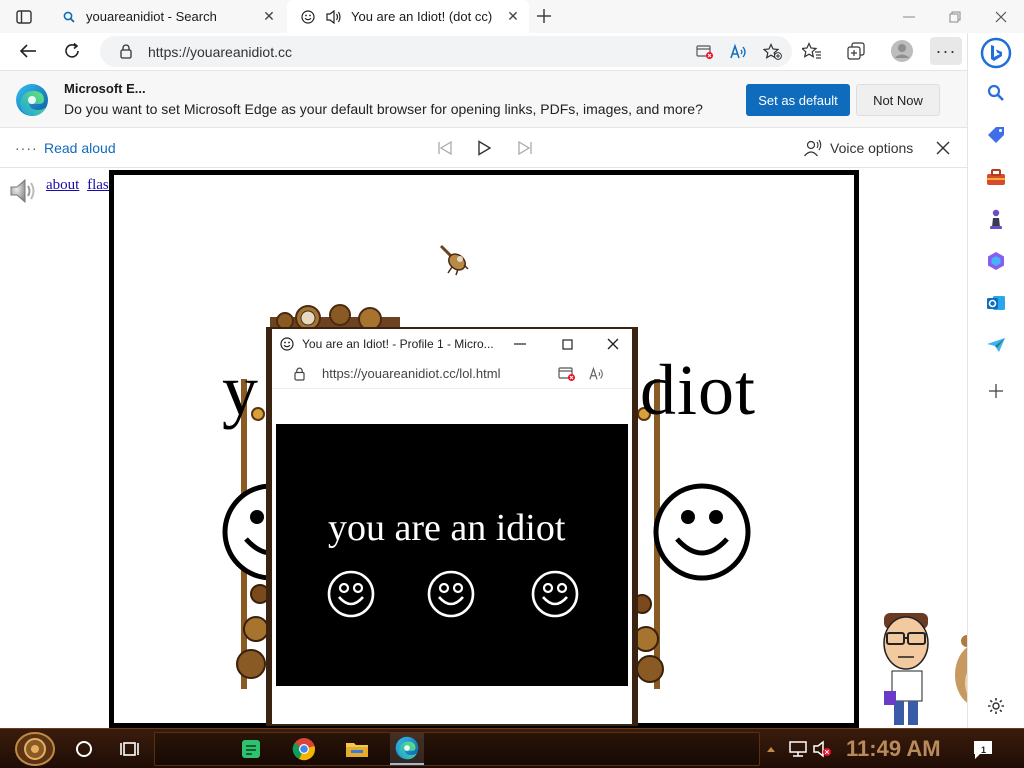 Image resolution: width=1024 pixels, height=768 pixels. What do you see at coordinates (357, 749) in the screenshot?
I see `taskbar-file-explorer-app` at bounding box center [357, 749].